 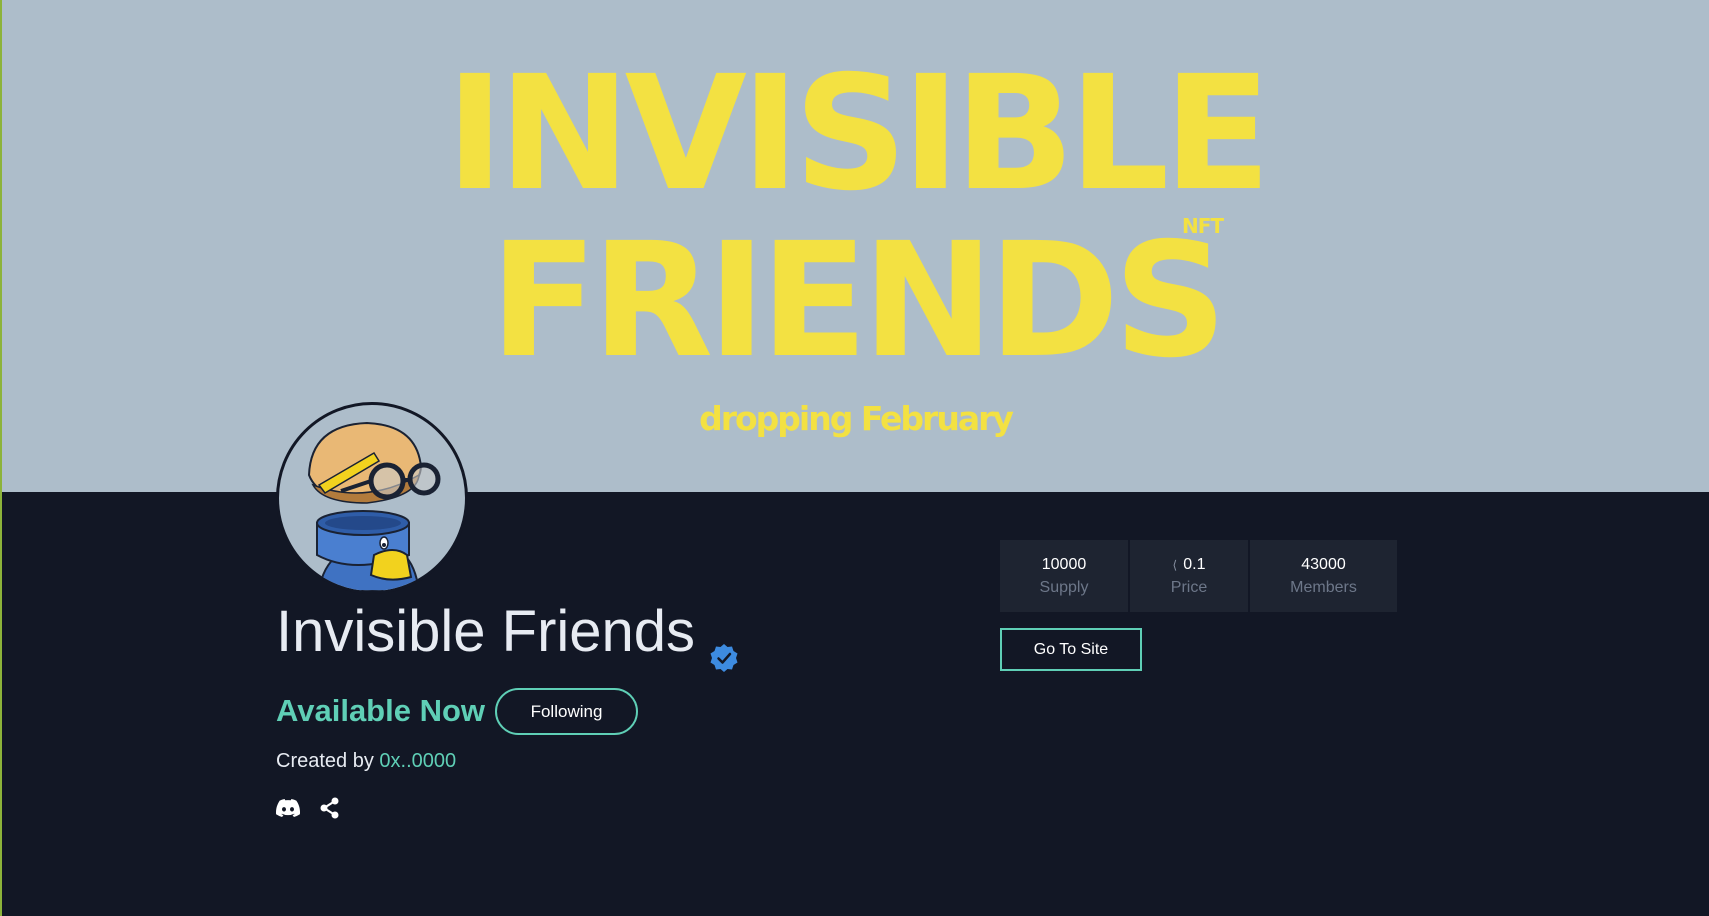 I want to click on social-links, so click(x=308, y=810).